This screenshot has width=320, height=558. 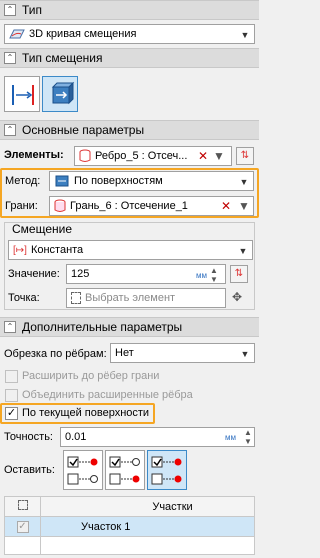 I want to click on type-dropdown: 3D кривая смещения ▼, so click(x=129, y=34).